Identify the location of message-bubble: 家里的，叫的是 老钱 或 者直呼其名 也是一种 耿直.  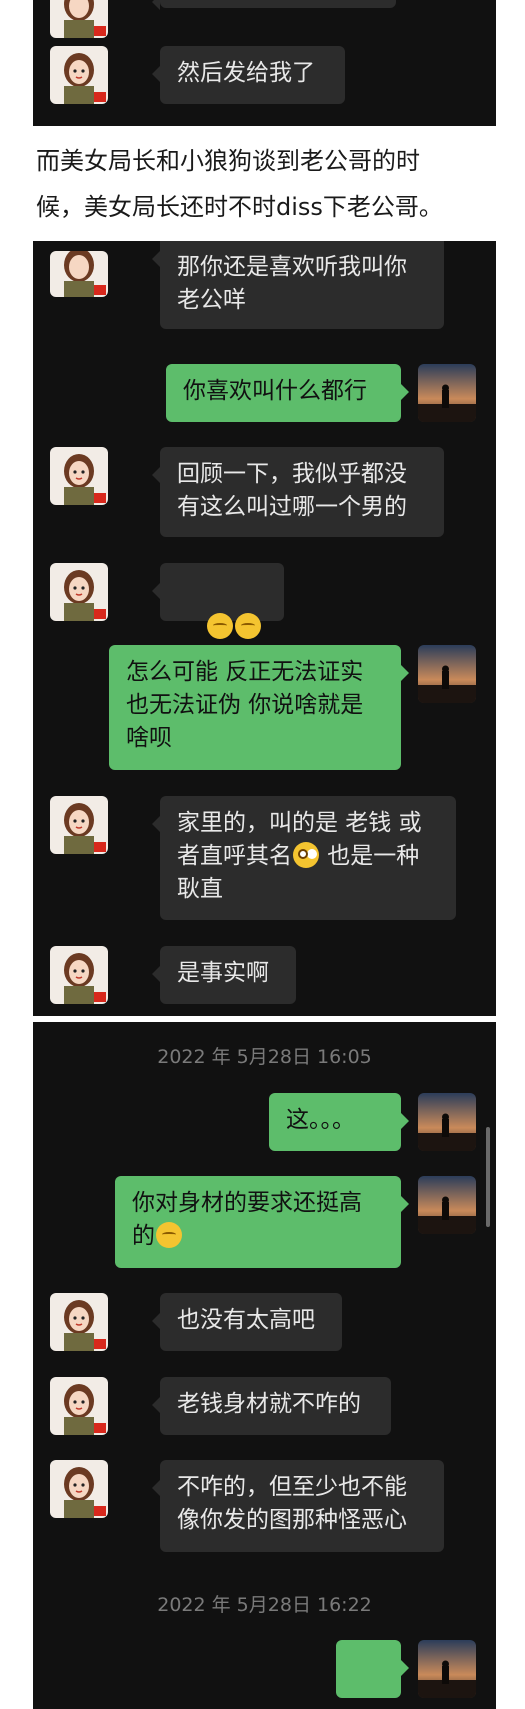
(304, 858).